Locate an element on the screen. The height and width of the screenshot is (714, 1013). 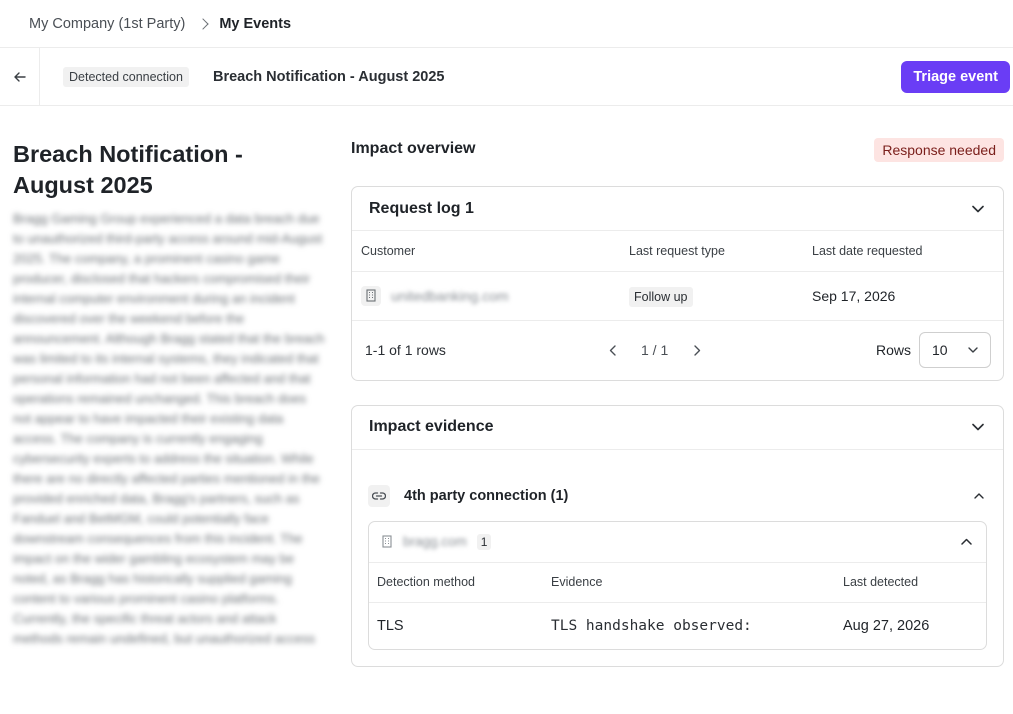
rows-count: 1-1 of 1 rows is located at coordinates (405, 350).